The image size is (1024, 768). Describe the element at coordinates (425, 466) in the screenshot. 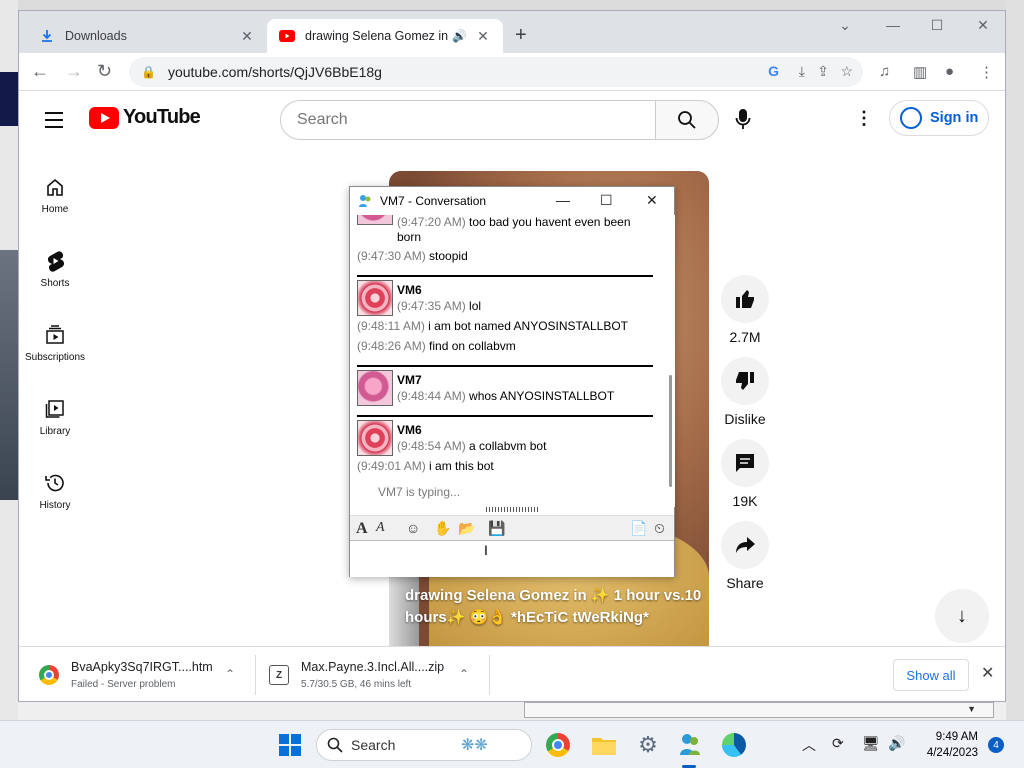

I see `message-line: (9:49:01 AM) i am this bot` at that location.